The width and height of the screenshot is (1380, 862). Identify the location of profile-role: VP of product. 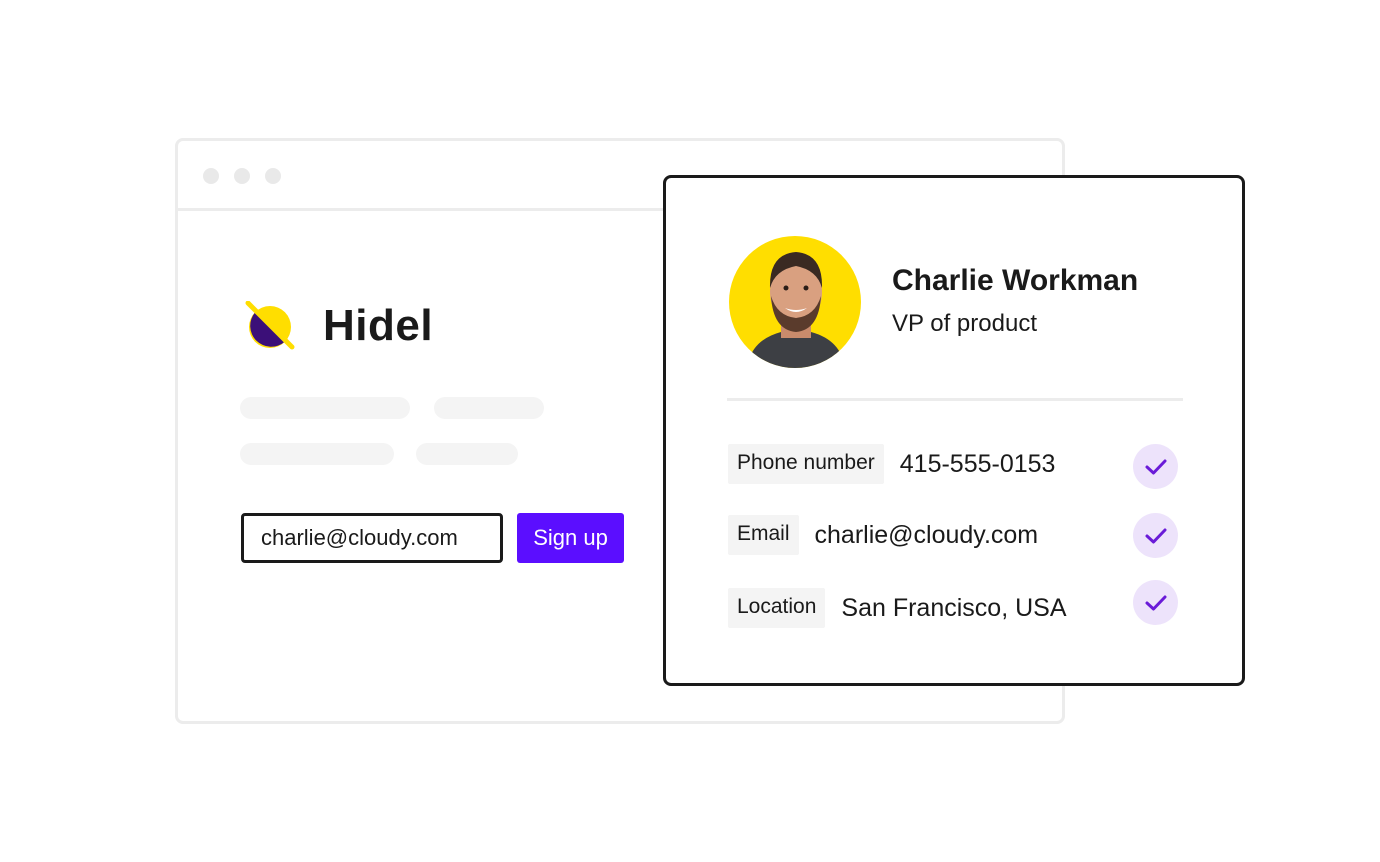
(964, 323).